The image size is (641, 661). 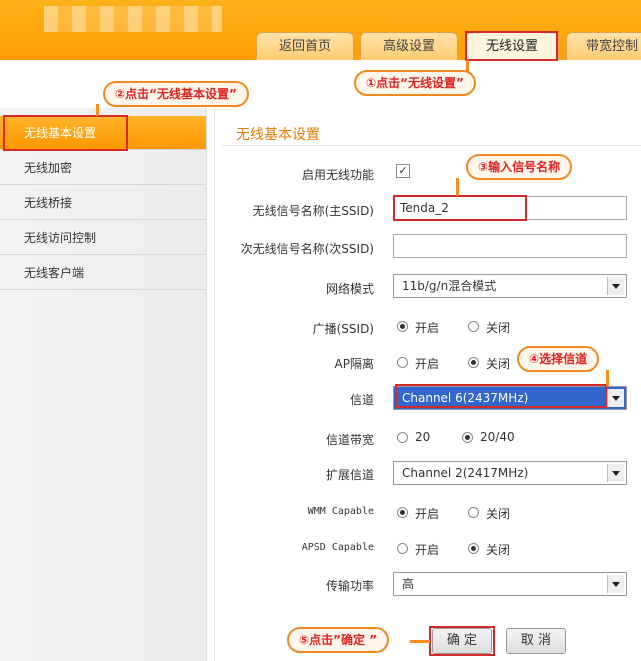 What do you see at coordinates (103, 168) in the screenshot?
I see `sidebar-item-encryption: 无线加密` at bounding box center [103, 168].